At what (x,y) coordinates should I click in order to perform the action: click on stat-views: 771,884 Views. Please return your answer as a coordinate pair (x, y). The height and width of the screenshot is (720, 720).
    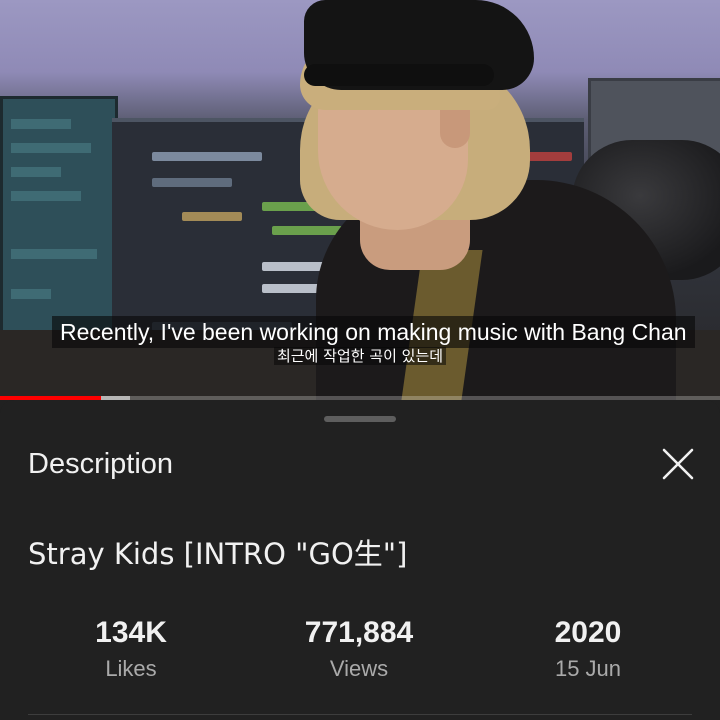
    Looking at the image, I should click on (359, 649).